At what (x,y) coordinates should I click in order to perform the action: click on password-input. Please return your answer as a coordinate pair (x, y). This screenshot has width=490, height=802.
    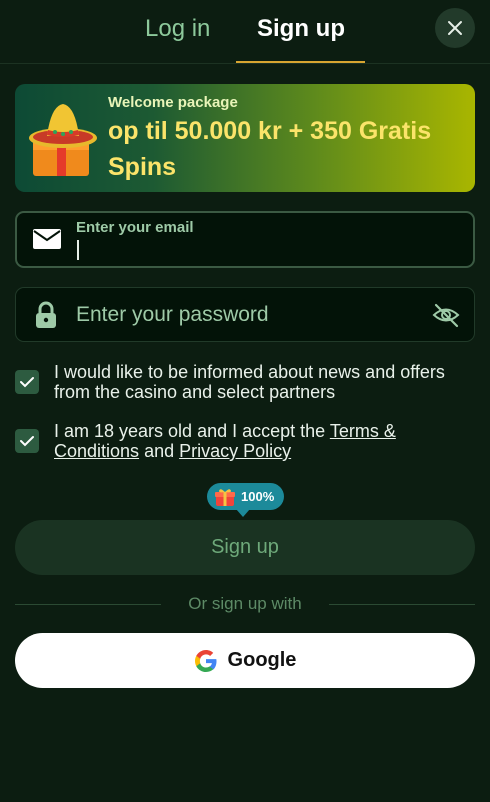
    Looking at the image, I should click on (246, 315).